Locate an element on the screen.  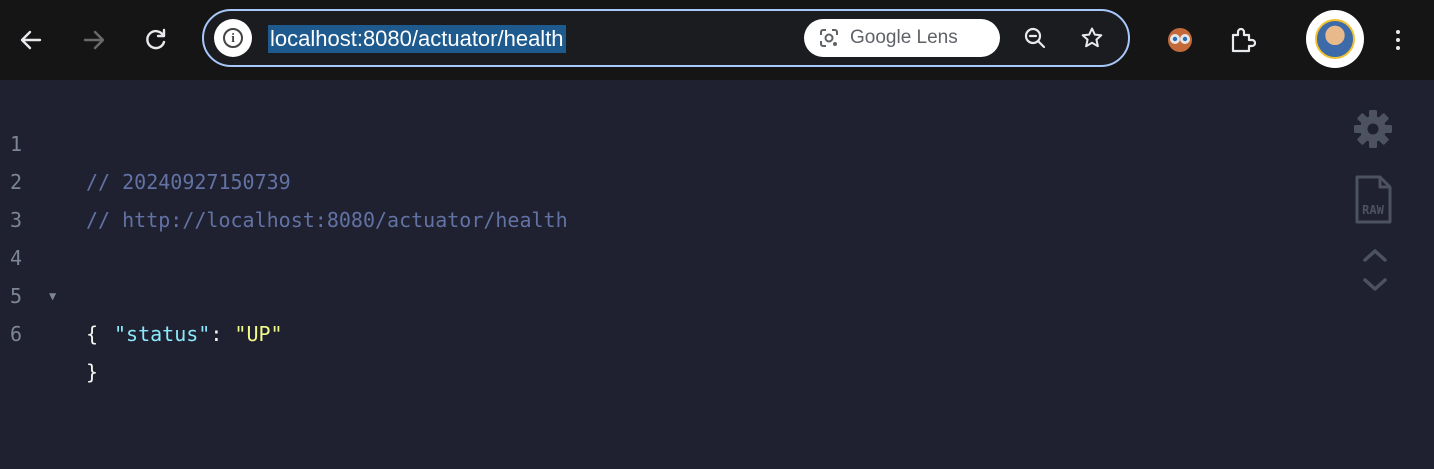
json-value: "UP" is located at coordinates (258, 334).